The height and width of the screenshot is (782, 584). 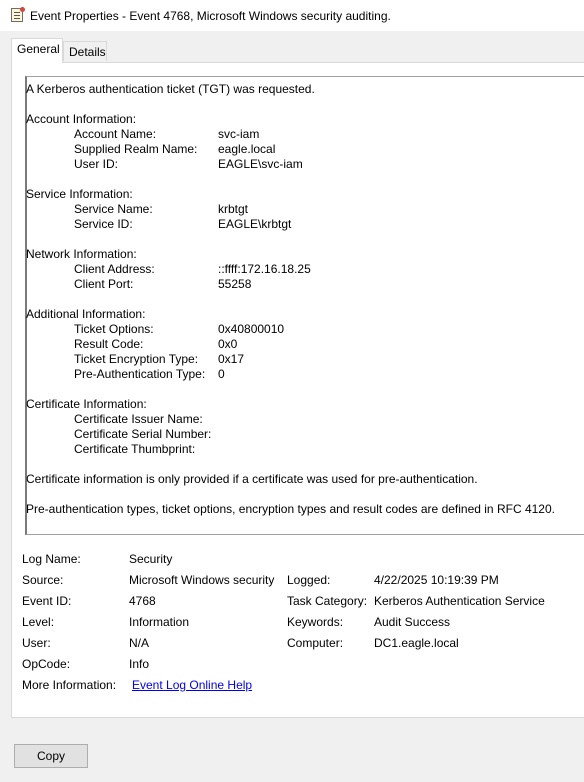 I want to click on level-label: Level:, so click(x=38, y=622).